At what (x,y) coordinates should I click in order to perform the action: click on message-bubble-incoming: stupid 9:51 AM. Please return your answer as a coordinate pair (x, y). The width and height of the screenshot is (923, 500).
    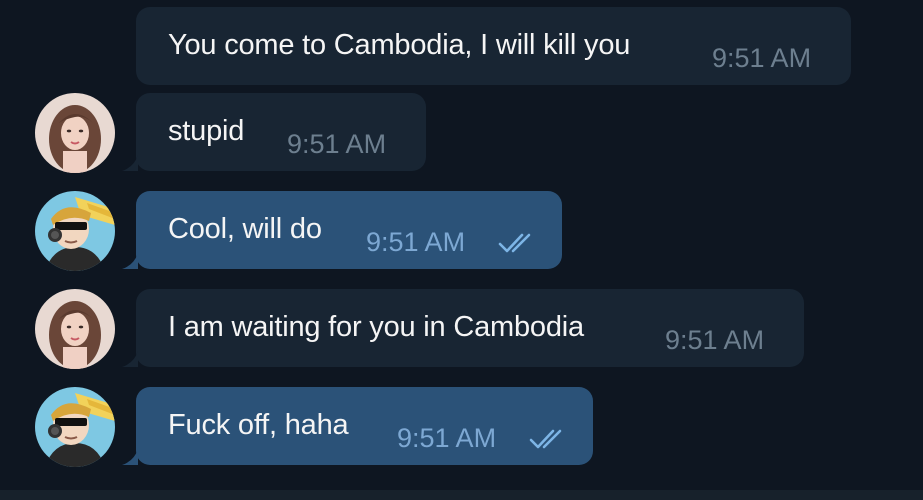
    Looking at the image, I should click on (274, 132).